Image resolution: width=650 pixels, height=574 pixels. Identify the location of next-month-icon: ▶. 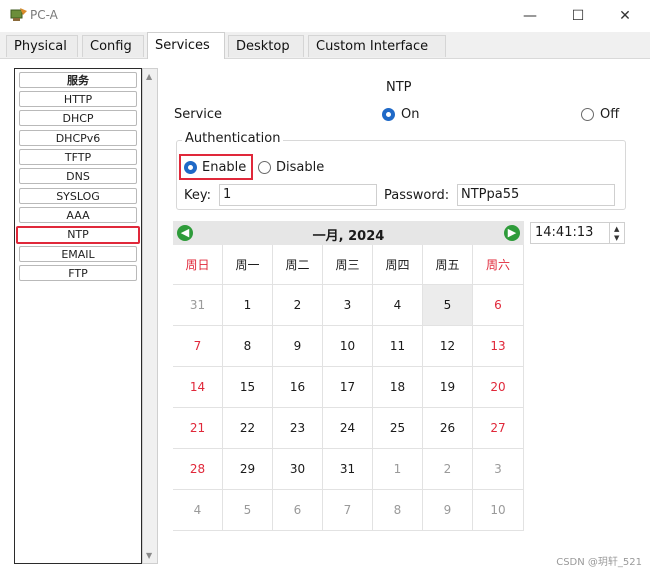
(512, 233).